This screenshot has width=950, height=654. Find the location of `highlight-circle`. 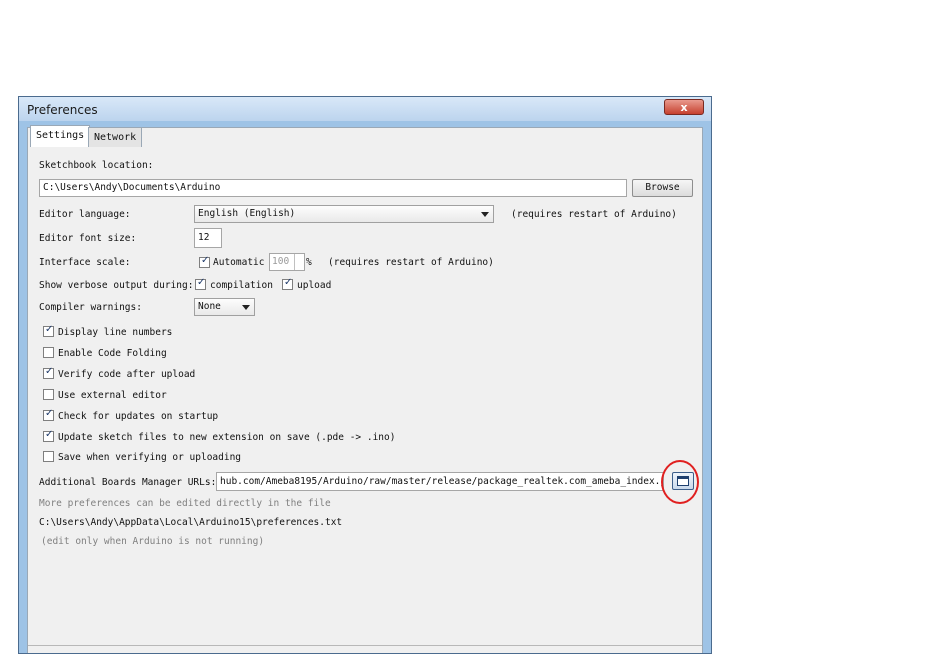

highlight-circle is located at coordinates (680, 482).